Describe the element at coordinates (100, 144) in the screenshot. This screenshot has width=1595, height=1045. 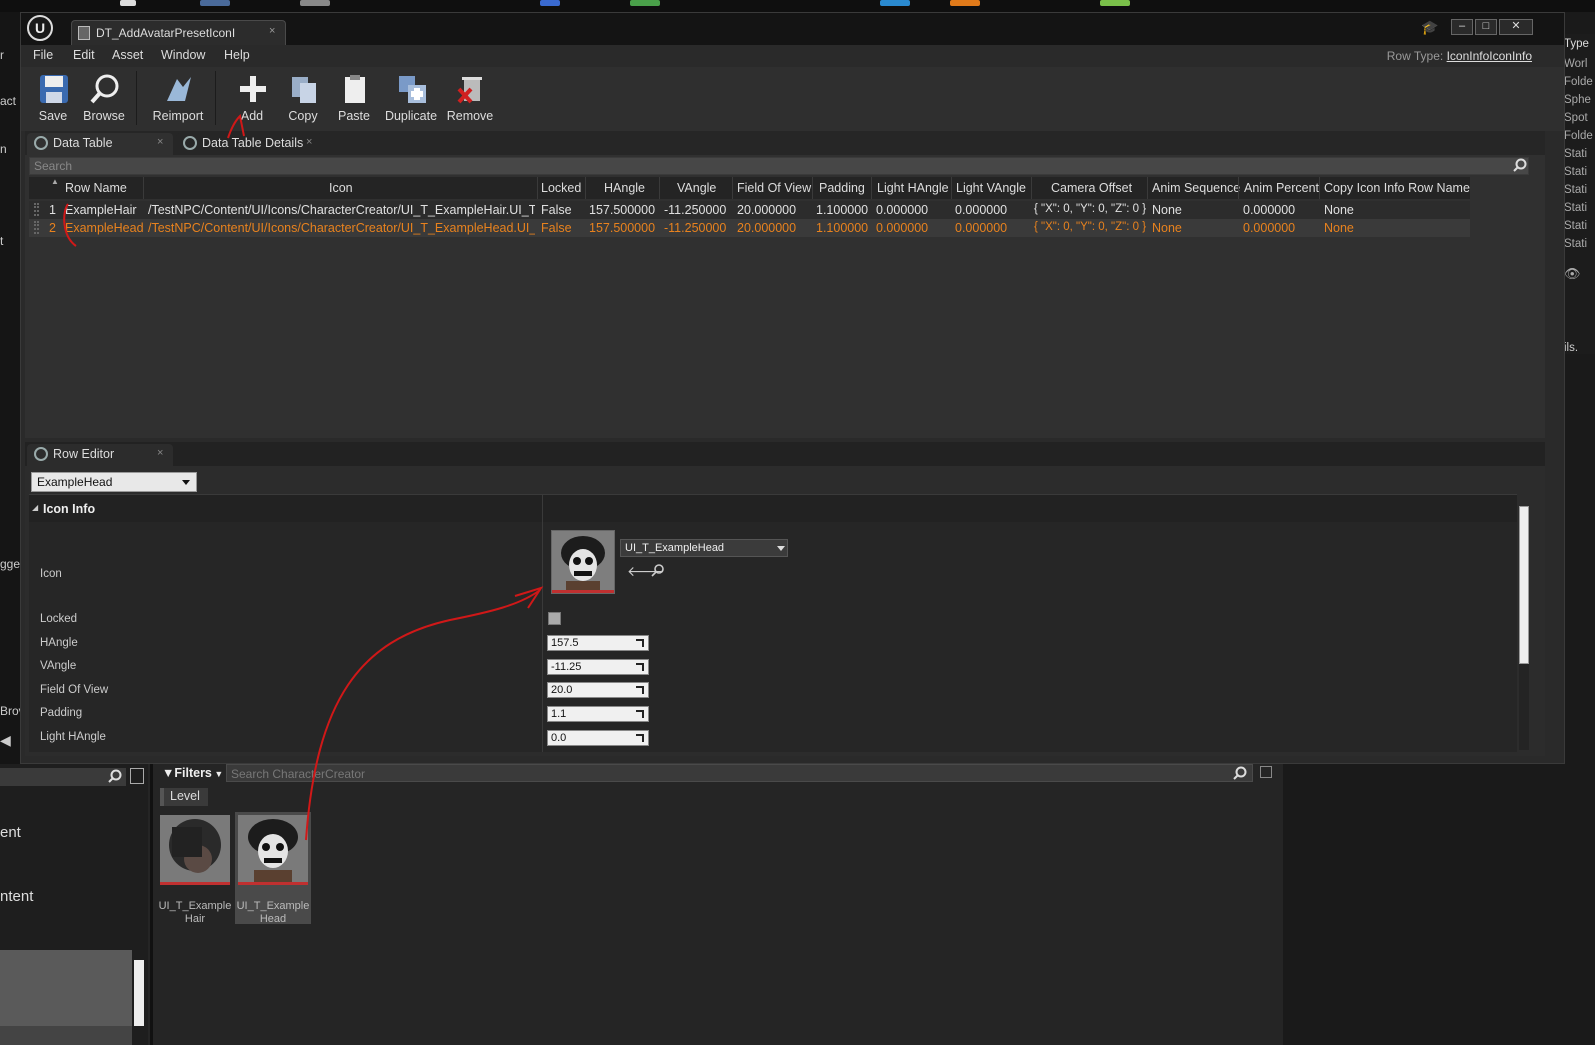
I see `tab-data-table: Data Table ×` at that location.